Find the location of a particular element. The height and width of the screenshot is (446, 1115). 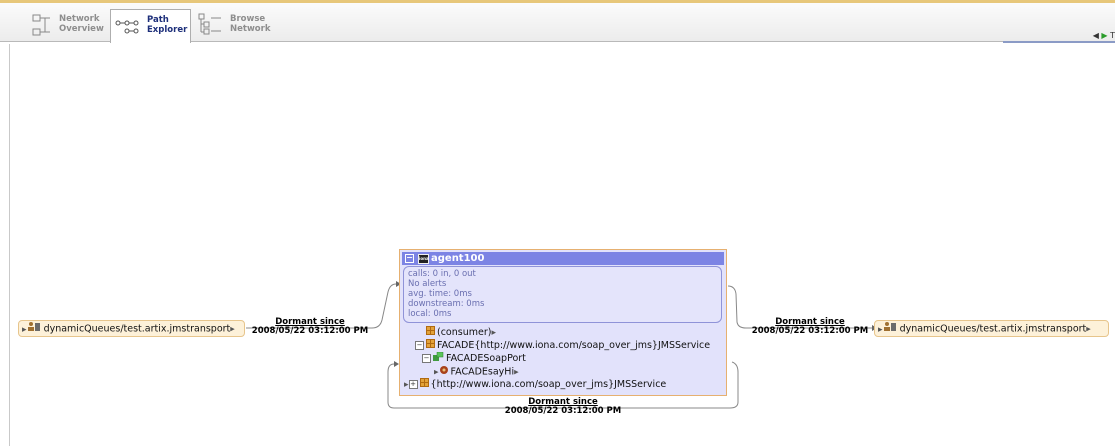

tree-item-consumer: (consumer)▸ is located at coordinates (461, 332).